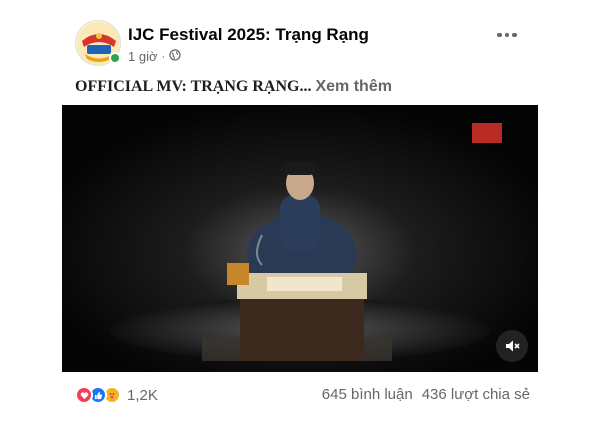 The image size is (600, 424). Describe the element at coordinates (487, 133) in the screenshot. I see `watermark-logo` at that location.